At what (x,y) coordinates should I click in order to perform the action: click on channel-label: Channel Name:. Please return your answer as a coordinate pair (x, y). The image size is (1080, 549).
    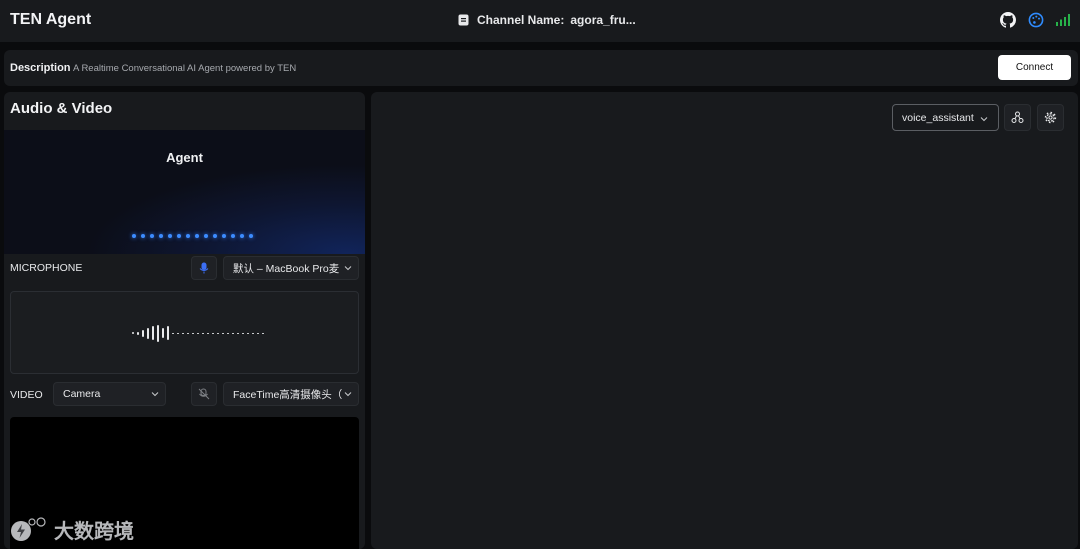
    Looking at the image, I should click on (521, 20).